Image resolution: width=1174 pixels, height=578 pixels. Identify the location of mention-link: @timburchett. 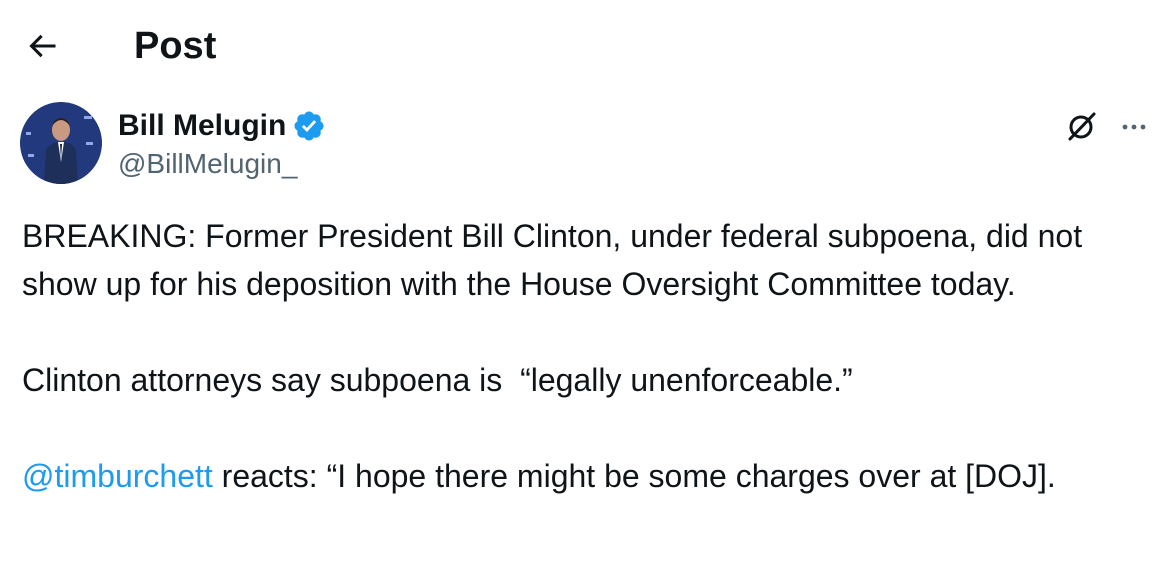
(117, 476).